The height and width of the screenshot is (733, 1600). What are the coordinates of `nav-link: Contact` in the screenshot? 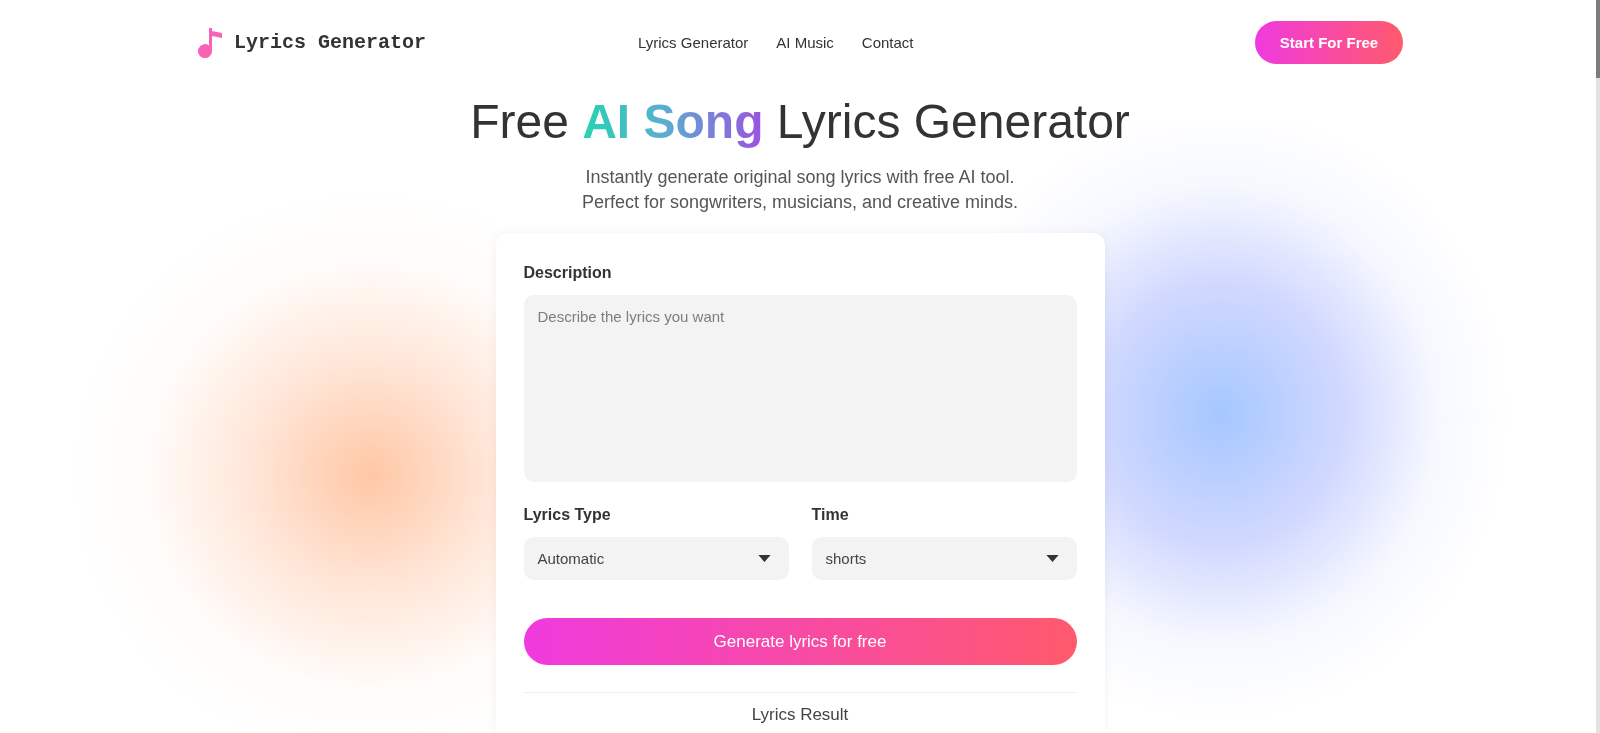 It's located at (887, 42).